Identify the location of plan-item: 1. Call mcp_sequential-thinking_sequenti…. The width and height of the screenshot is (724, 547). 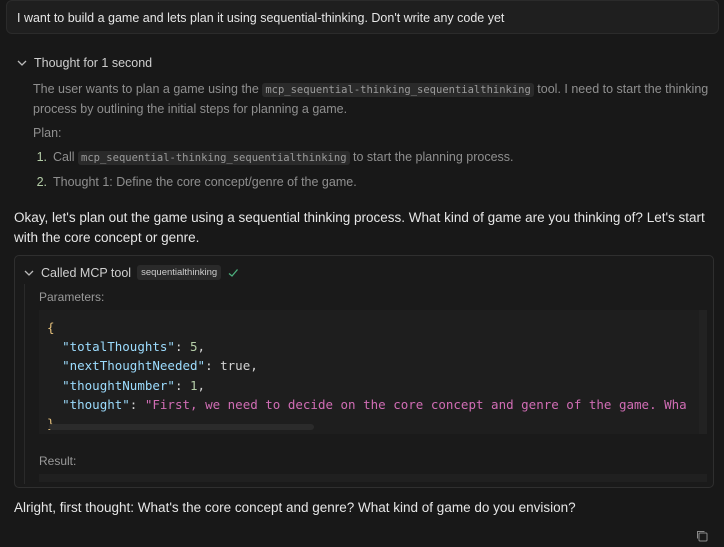
(373, 158).